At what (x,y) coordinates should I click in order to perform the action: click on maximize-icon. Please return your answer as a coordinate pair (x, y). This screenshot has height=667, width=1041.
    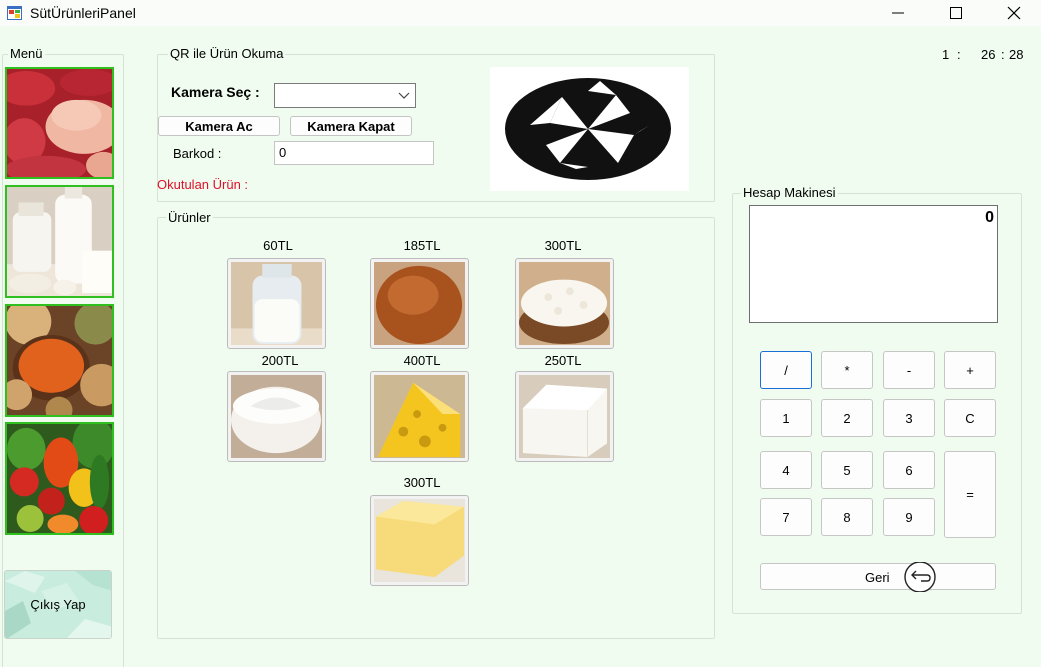
    Looking at the image, I should click on (956, 13).